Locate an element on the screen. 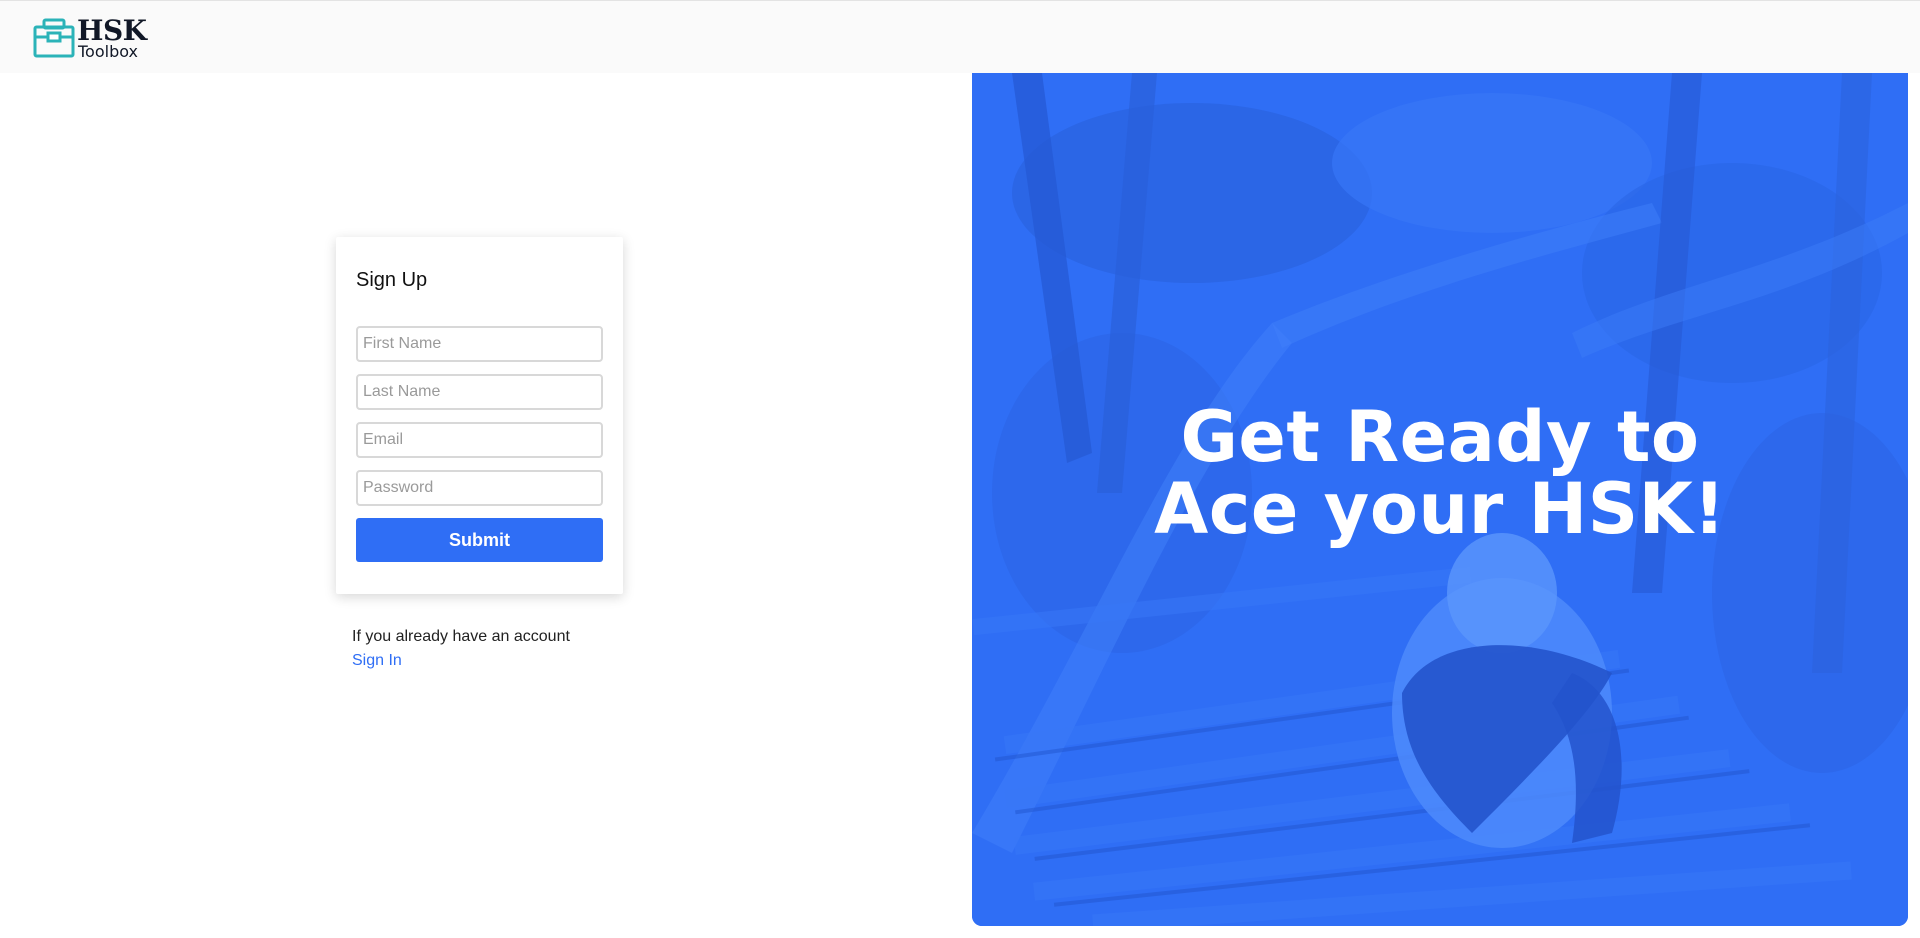 This screenshot has width=1920, height=938. toolbox-icon is located at coordinates (54, 38).